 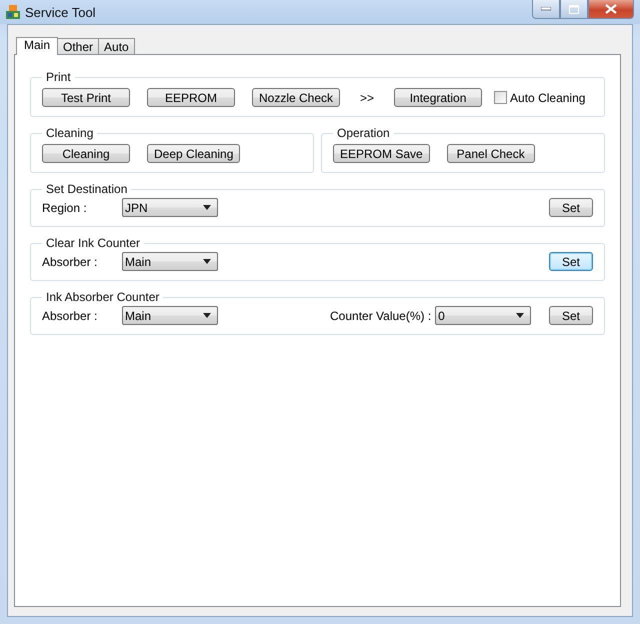 I want to click on minimize-icon, so click(x=546, y=9).